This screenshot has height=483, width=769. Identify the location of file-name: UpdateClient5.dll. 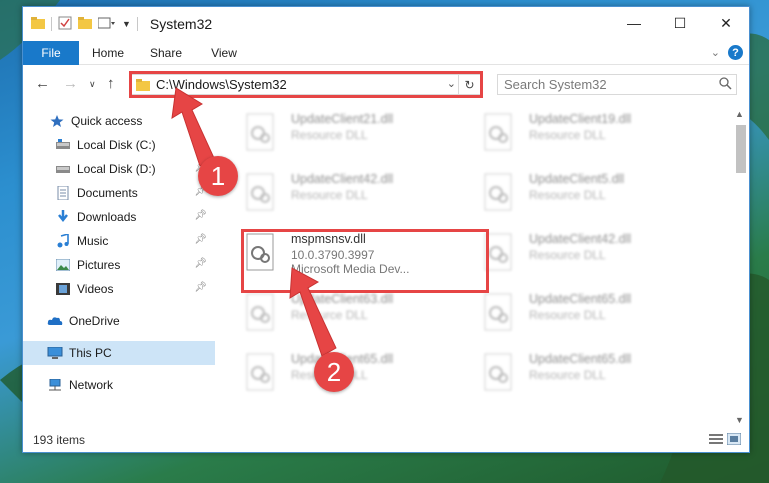
(577, 179).